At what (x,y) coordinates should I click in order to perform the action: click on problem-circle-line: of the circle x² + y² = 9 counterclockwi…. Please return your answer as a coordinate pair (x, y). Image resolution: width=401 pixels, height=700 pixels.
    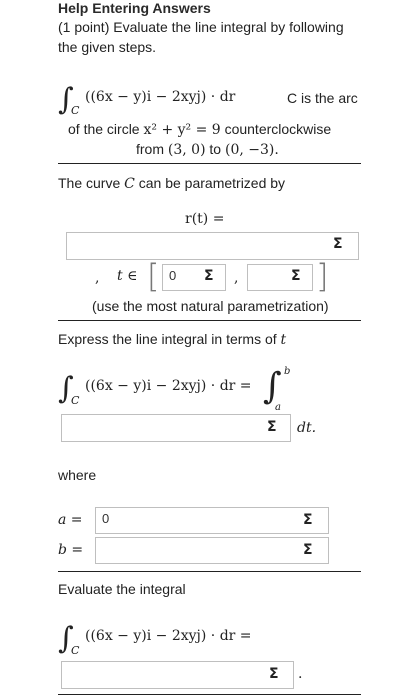
    Looking at the image, I should click on (199, 129).